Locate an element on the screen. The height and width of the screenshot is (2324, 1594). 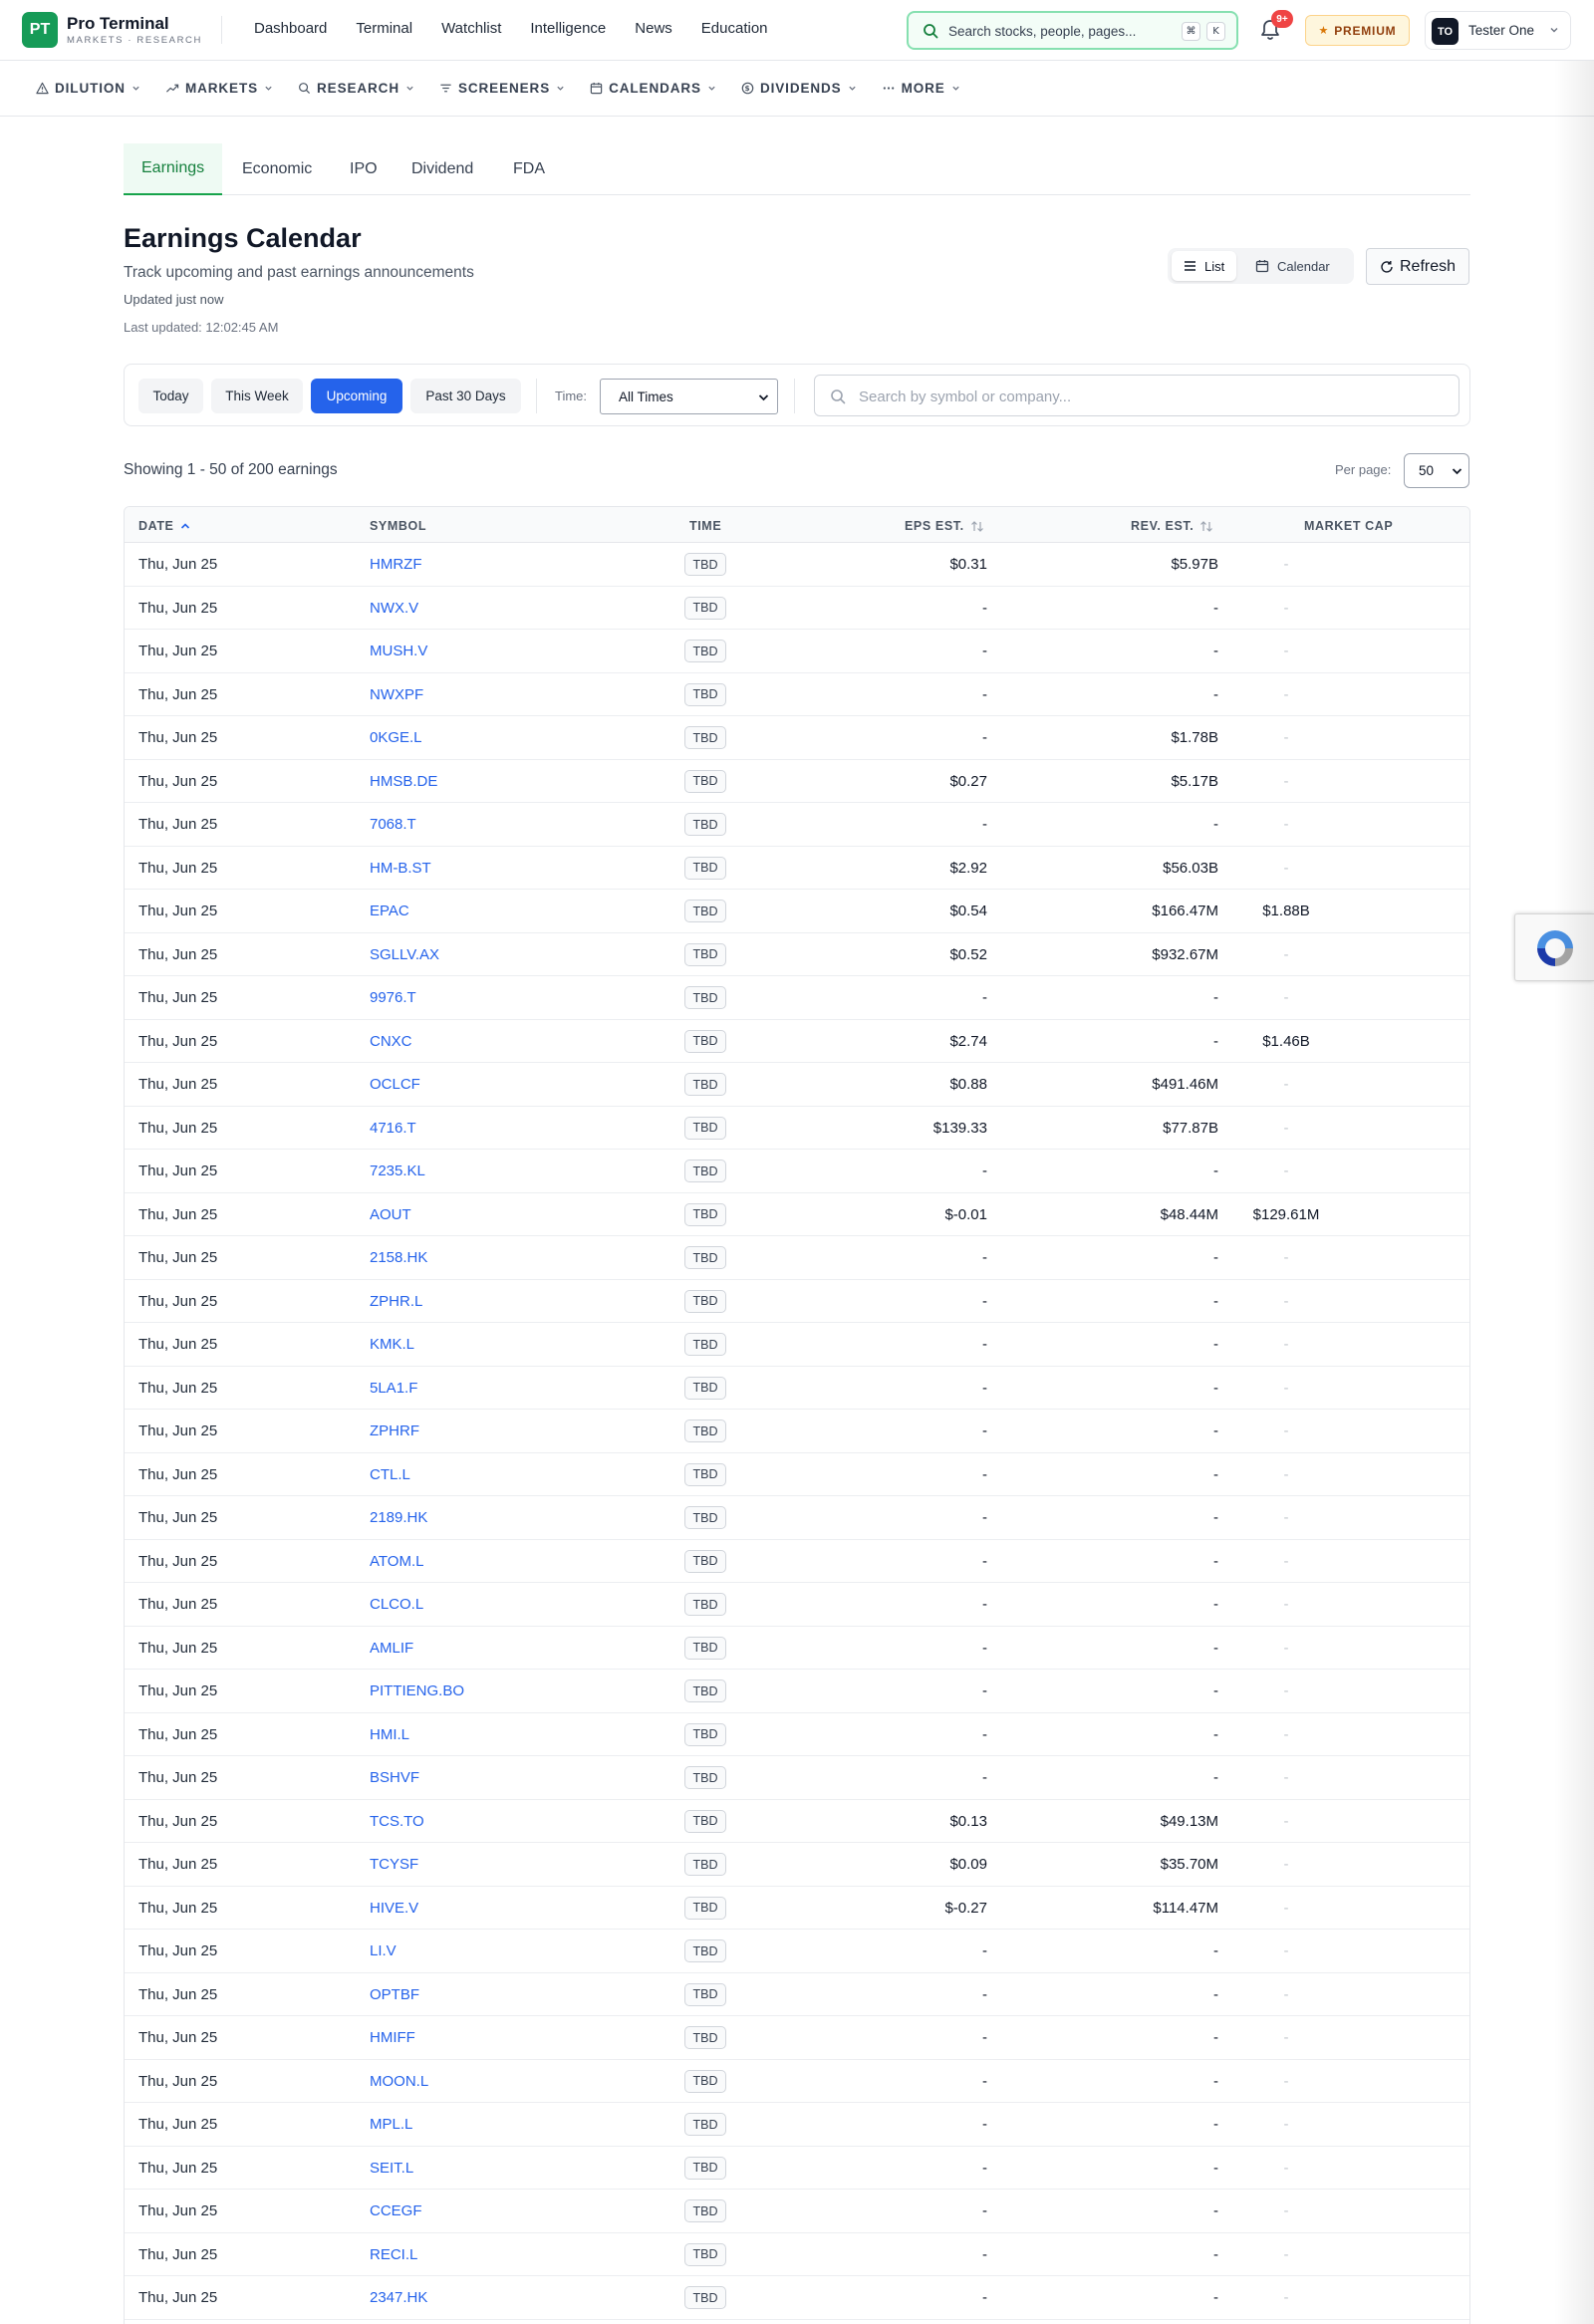
table-row: Thu, Jun 25 CLCO.L TBD - - - is located at coordinates (797, 1605).